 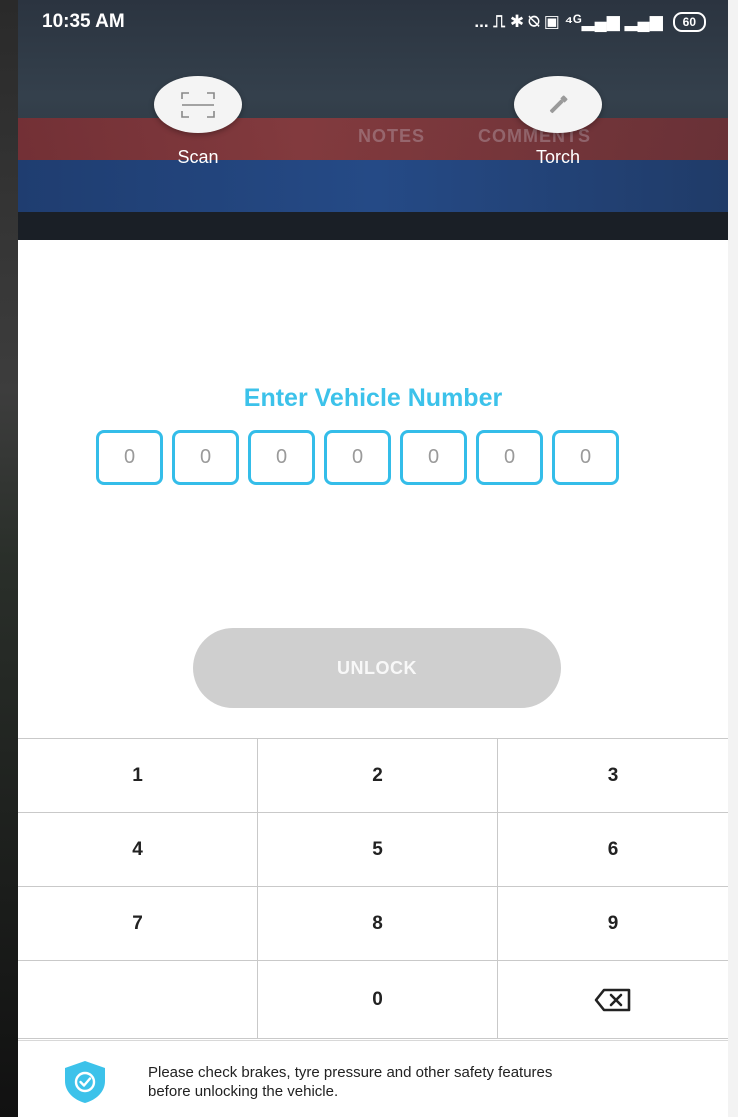 I want to click on scan-circle, so click(x=198, y=104).